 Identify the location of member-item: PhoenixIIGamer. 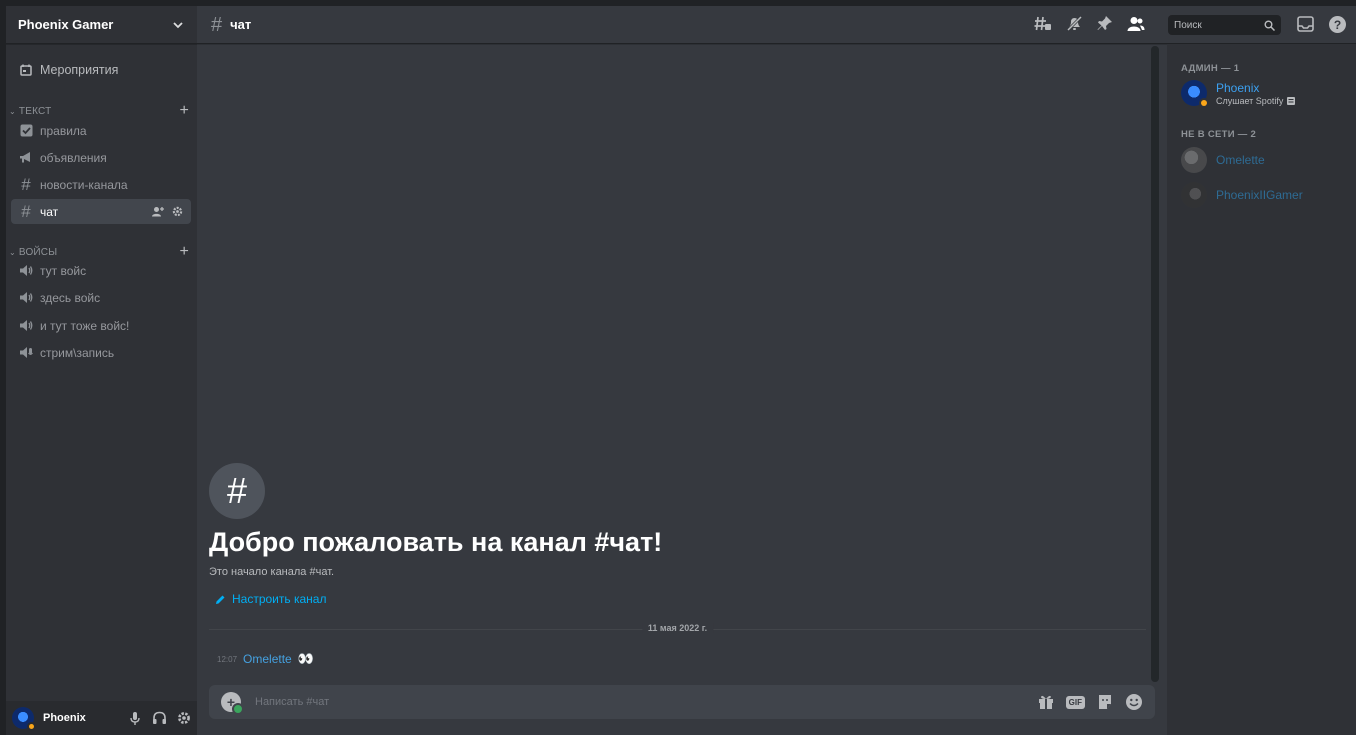
(1261, 195).